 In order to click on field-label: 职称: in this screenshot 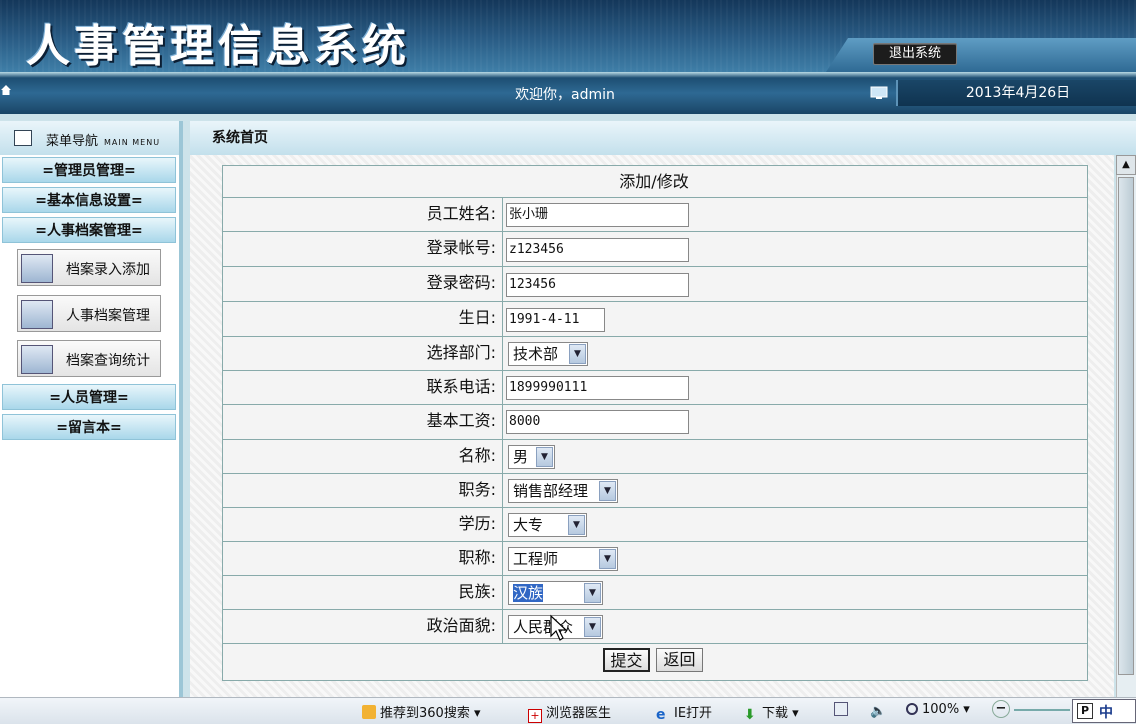, I will do `click(362, 559)`.